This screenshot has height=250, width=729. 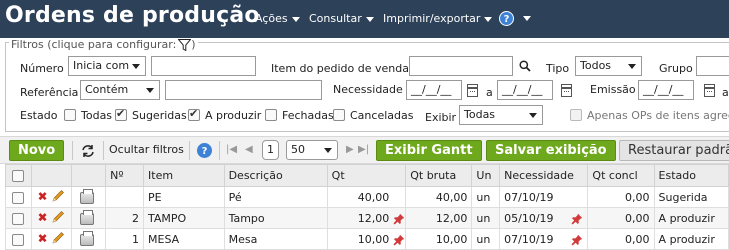 What do you see at coordinates (146, 149) in the screenshot?
I see `hide-filters-button: Ocultar filtros` at bounding box center [146, 149].